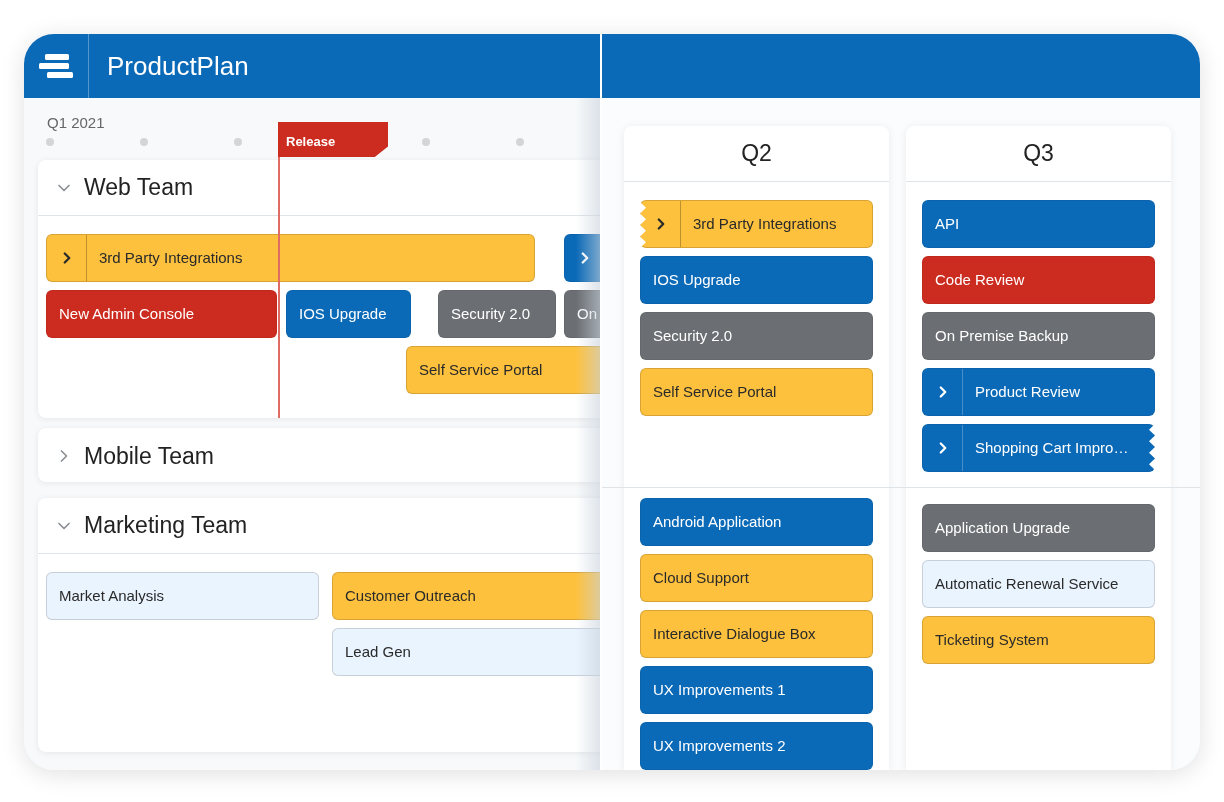  Describe the element at coordinates (503, 370) in the screenshot. I see `timeline-bar: Self Service Portal` at that location.